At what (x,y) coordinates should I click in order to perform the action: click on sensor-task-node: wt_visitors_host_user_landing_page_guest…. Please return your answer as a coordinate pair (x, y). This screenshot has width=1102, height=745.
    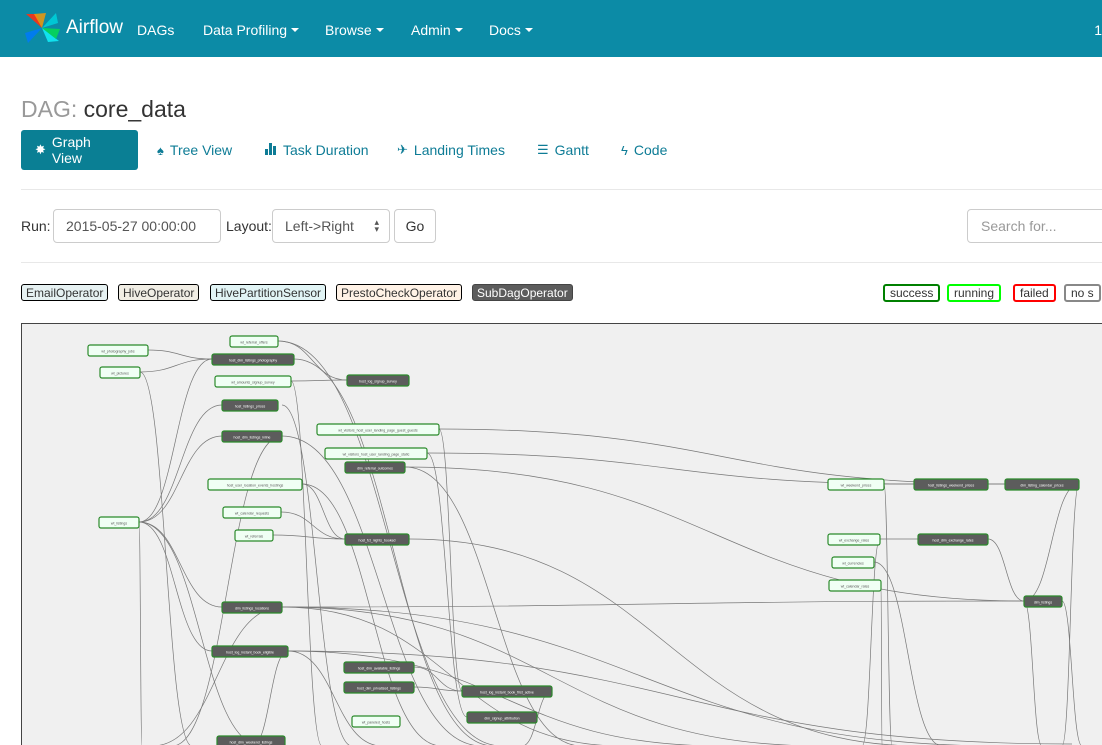
    Looking at the image, I should click on (378, 429).